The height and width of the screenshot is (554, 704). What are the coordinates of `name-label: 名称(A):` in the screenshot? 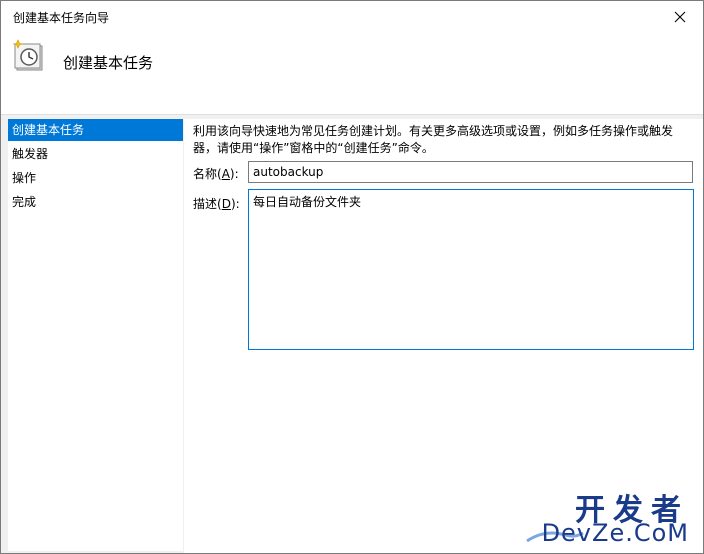 It's located at (216, 174).